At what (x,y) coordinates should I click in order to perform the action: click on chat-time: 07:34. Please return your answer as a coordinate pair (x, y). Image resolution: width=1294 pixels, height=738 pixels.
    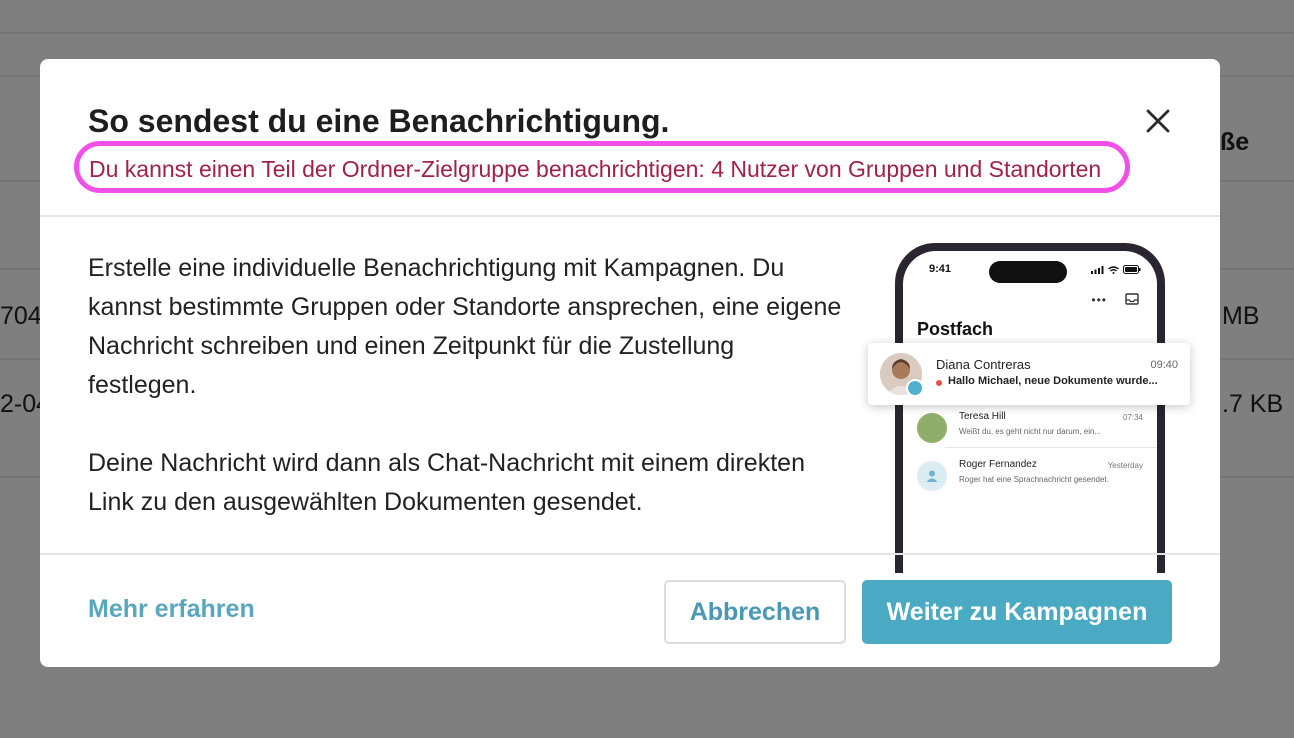
    Looking at the image, I should click on (1132, 417).